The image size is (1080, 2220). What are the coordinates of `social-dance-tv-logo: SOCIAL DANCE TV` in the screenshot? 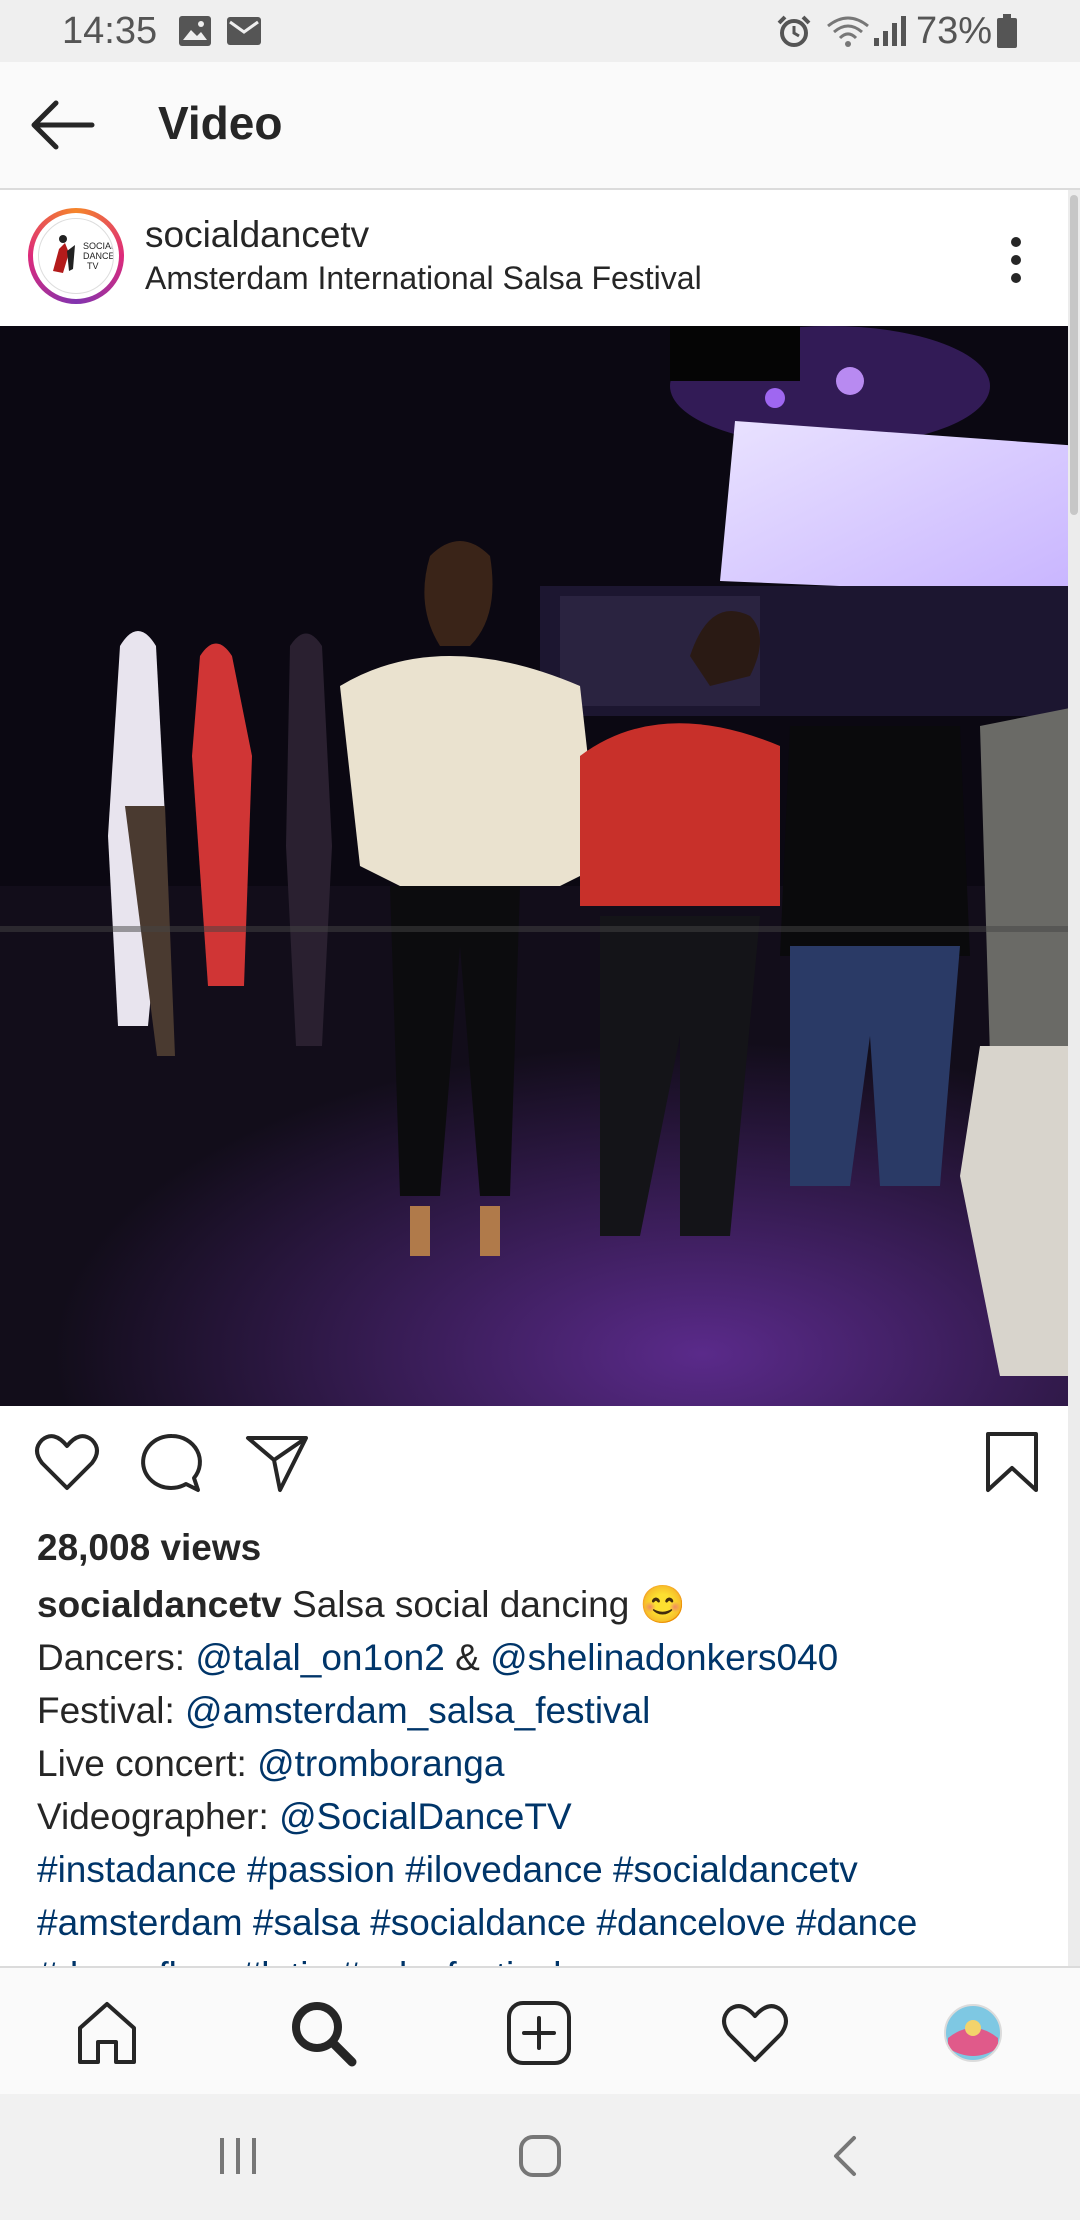 It's located at (76, 256).